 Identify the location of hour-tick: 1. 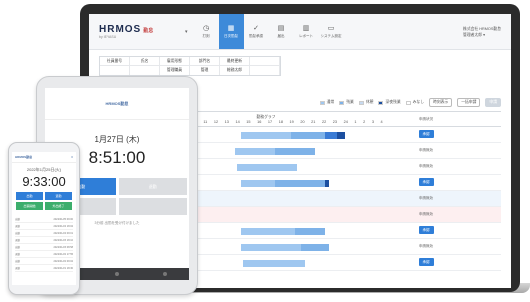
(355, 121).